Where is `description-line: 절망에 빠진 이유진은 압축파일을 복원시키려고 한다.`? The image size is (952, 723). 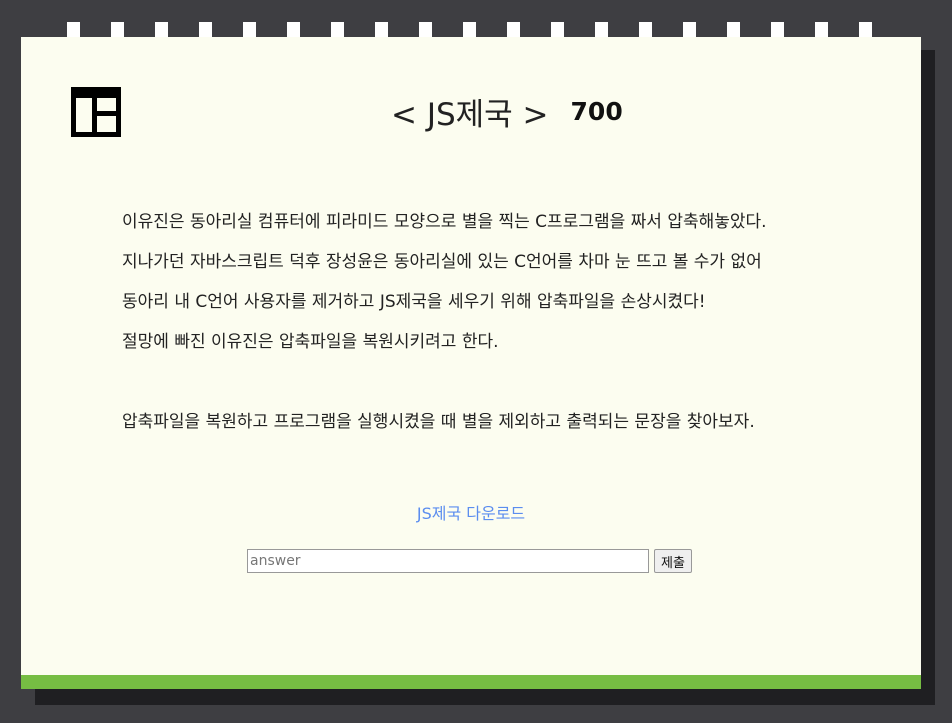 description-line: 절망에 빠진 이유진은 압축파일을 복원시키려고 한다. is located at coordinates (310, 342).